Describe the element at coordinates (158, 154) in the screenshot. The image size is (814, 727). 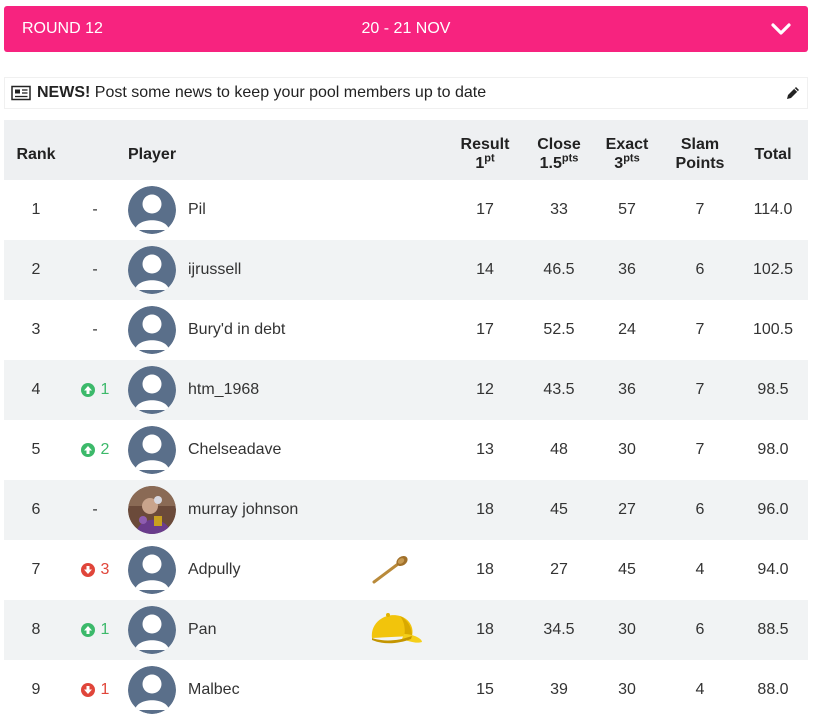
I see `header-player: Player` at that location.